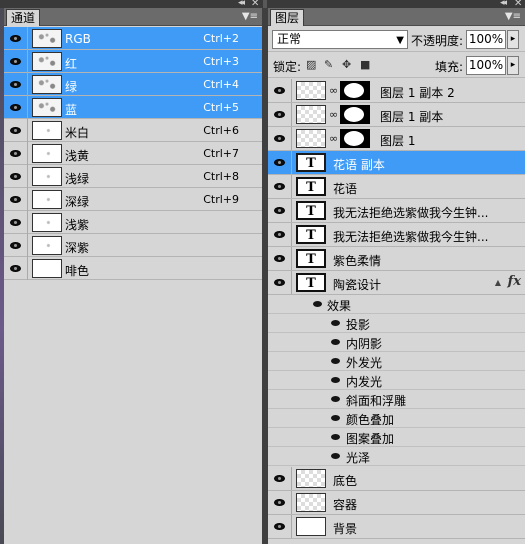 This screenshot has width=525, height=544. What do you see at coordinates (396, 259) in the screenshot?
I see `layer-row: T 紫色柔情` at bounding box center [396, 259].